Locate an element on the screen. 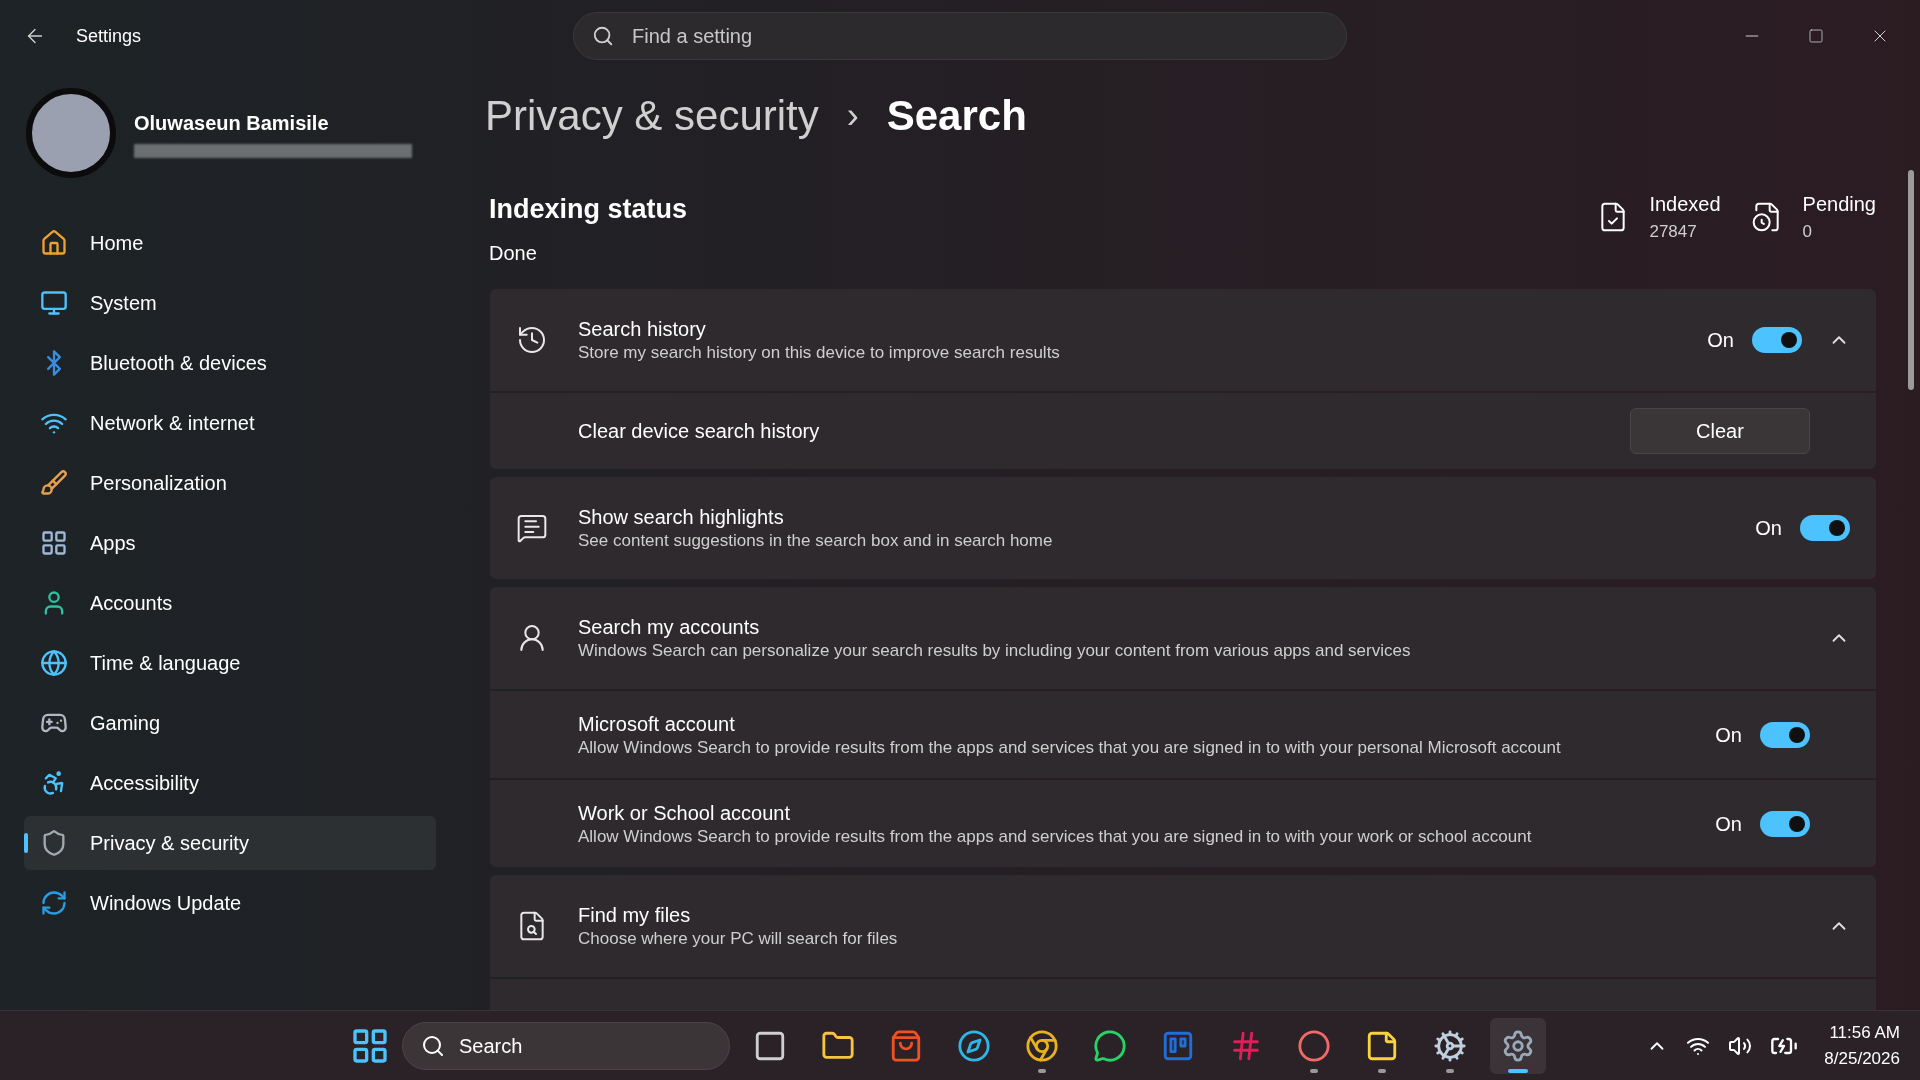 This screenshot has height=1080, width=1920. personalization-icon is located at coordinates (54, 483).